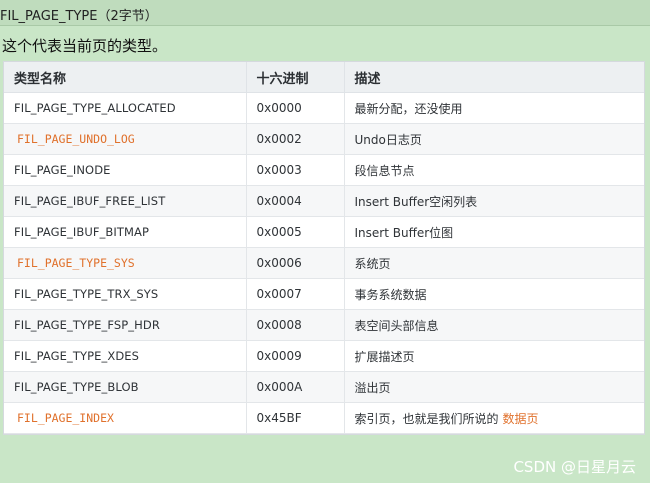  Describe the element at coordinates (295, 325) in the screenshot. I see `cell-hex: 0x0008` at that location.